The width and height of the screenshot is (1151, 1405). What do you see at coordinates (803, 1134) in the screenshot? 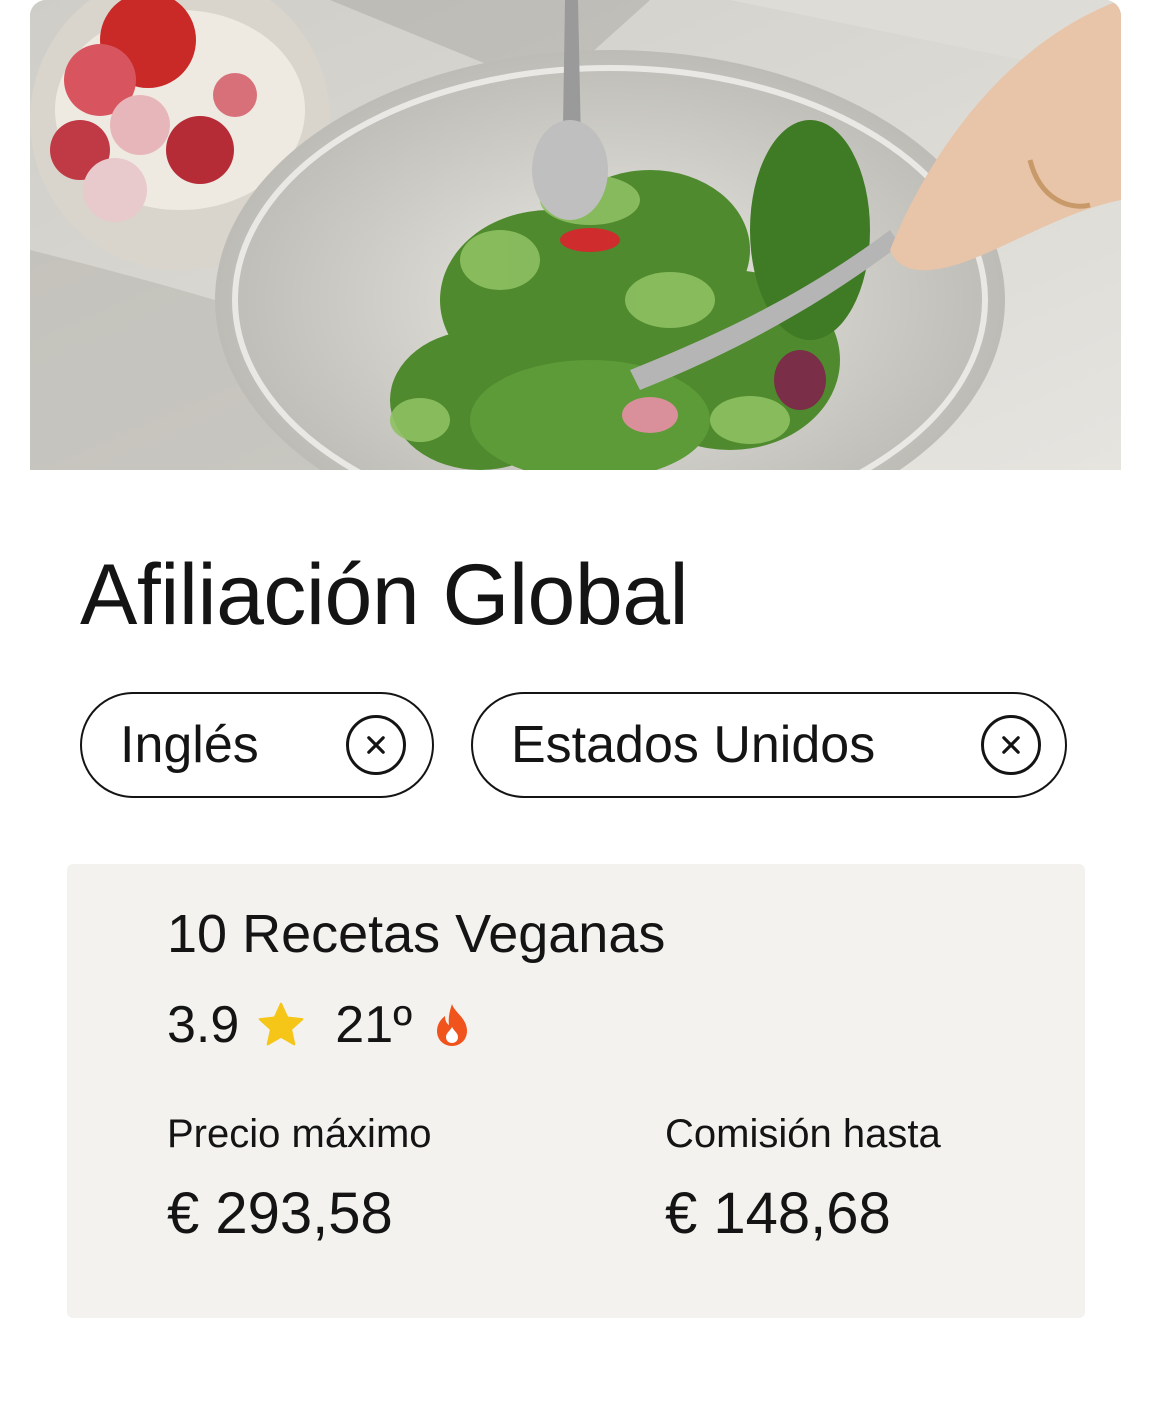
I see `commission-label: Comisión hasta` at bounding box center [803, 1134].